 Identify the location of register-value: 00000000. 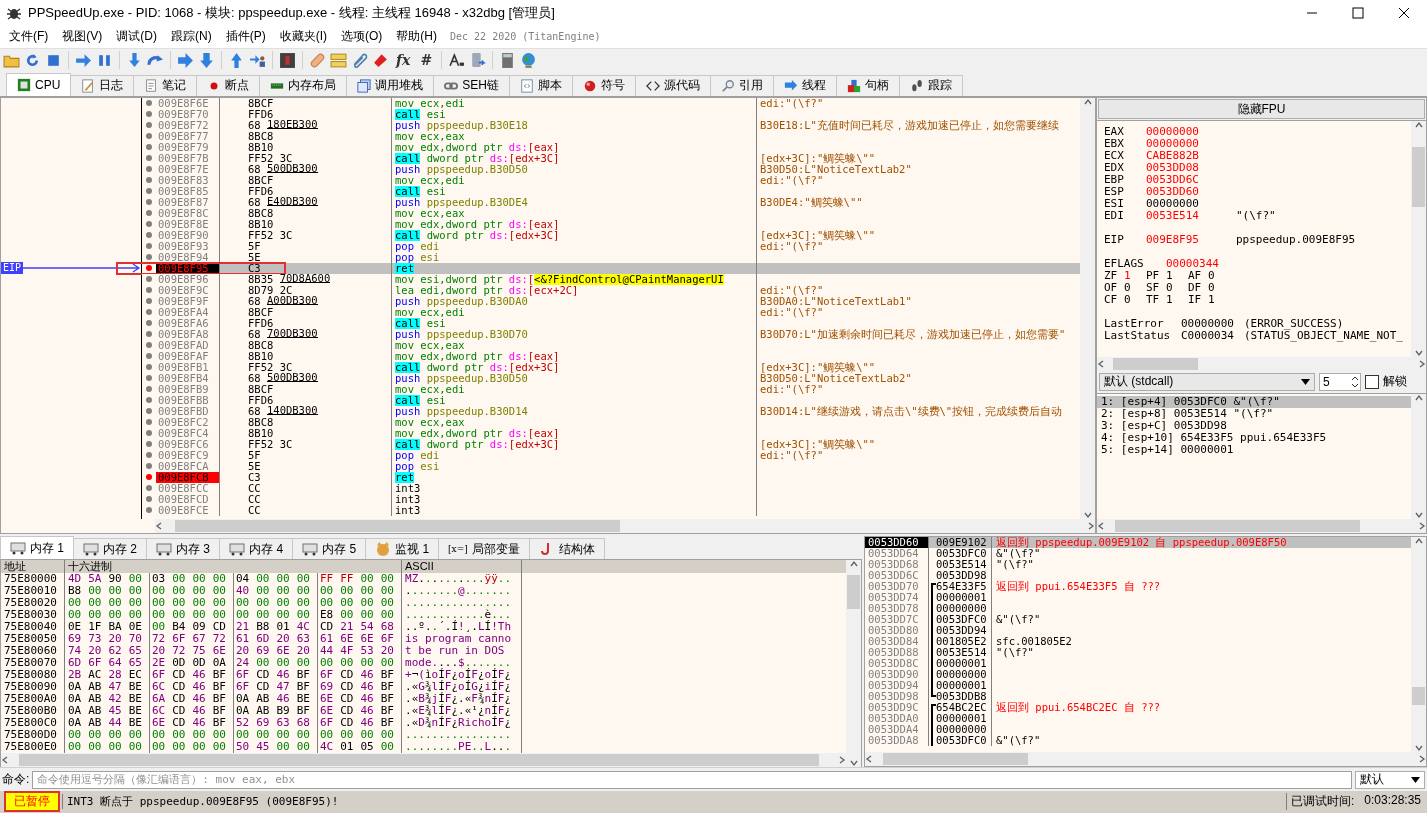
(1191, 143).